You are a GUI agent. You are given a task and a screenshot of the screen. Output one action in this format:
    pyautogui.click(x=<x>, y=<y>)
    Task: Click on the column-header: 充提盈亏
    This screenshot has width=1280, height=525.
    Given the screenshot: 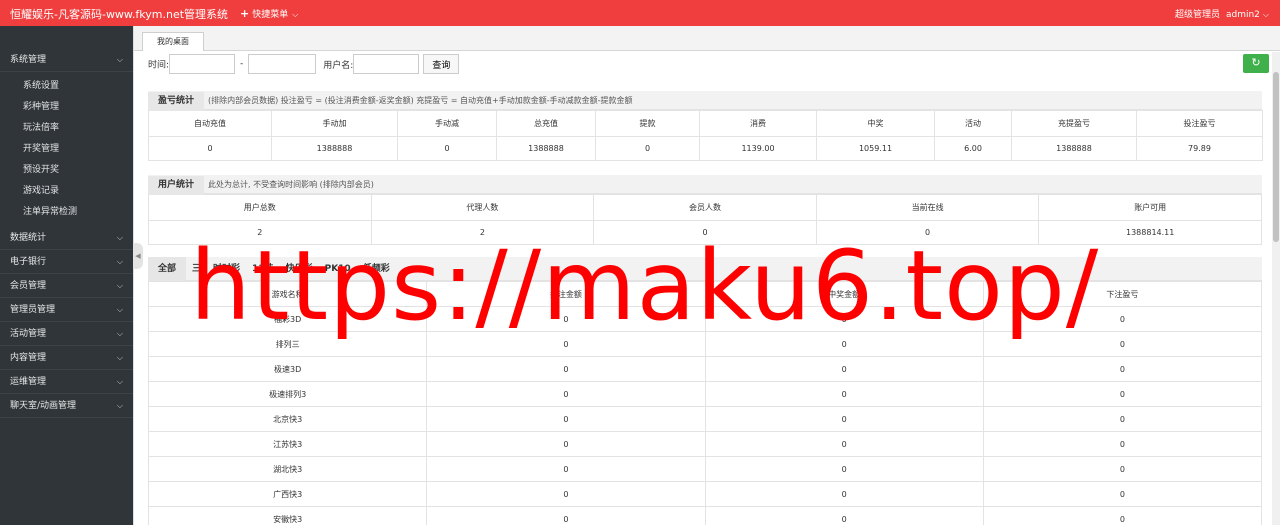 What is the action you would take?
    pyautogui.click(x=1074, y=123)
    